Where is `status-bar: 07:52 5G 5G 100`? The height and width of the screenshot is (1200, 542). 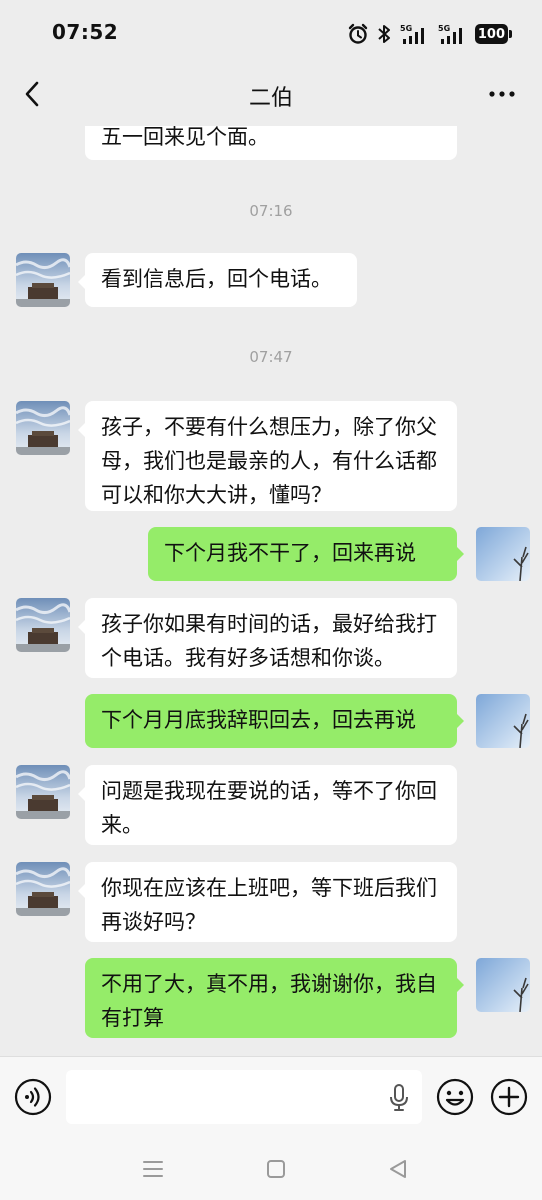 status-bar: 07:52 5G 5G 100 is located at coordinates (271, 32).